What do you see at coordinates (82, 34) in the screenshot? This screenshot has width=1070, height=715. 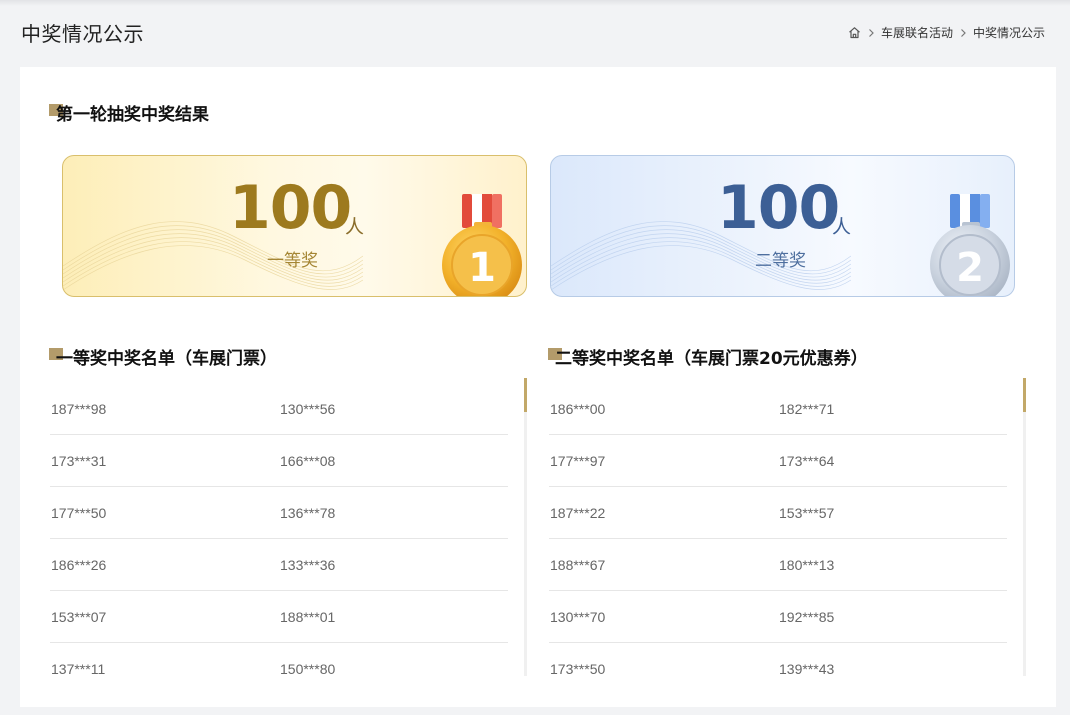 I see `page-title: 中奖情况公示` at bounding box center [82, 34].